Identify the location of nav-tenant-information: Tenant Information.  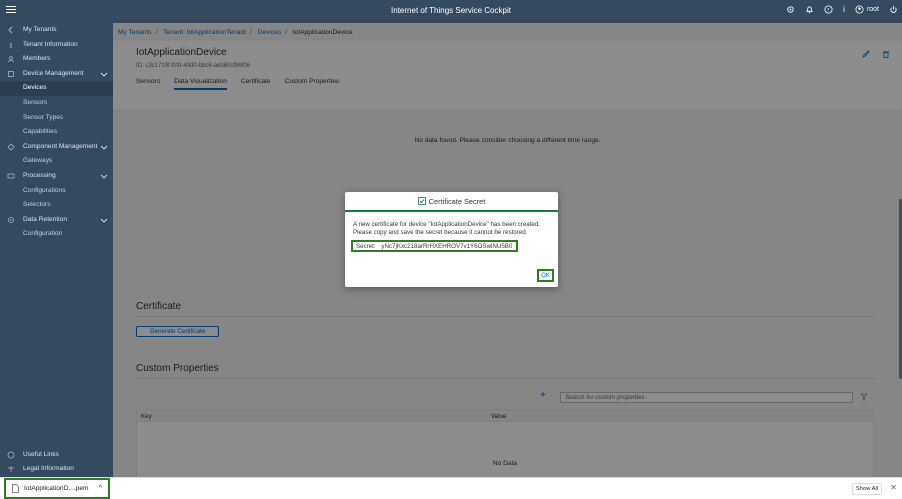
(56, 45).